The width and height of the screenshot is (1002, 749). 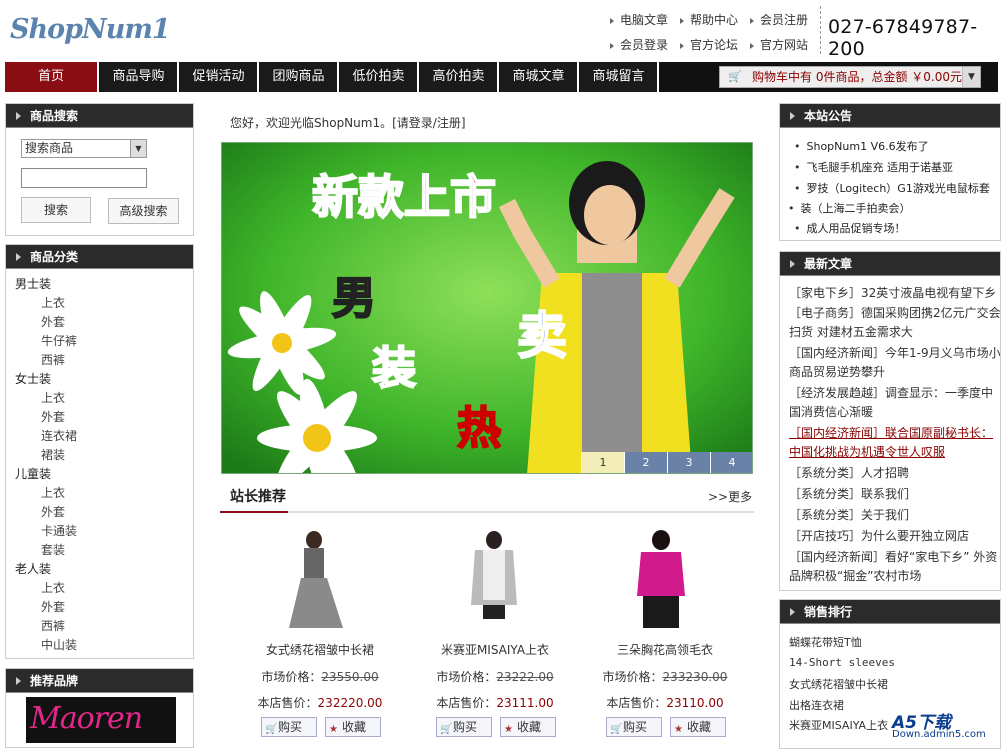 I want to click on search-type-select: 搜索商品 ▼, so click(x=84, y=148).